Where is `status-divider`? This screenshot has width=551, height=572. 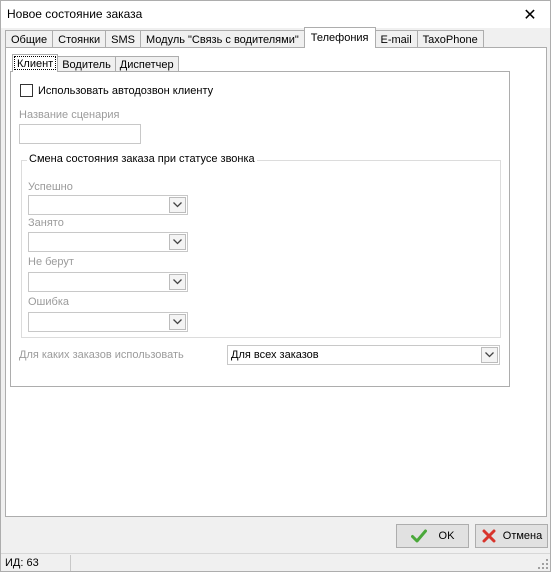
status-divider is located at coordinates (70, 563).